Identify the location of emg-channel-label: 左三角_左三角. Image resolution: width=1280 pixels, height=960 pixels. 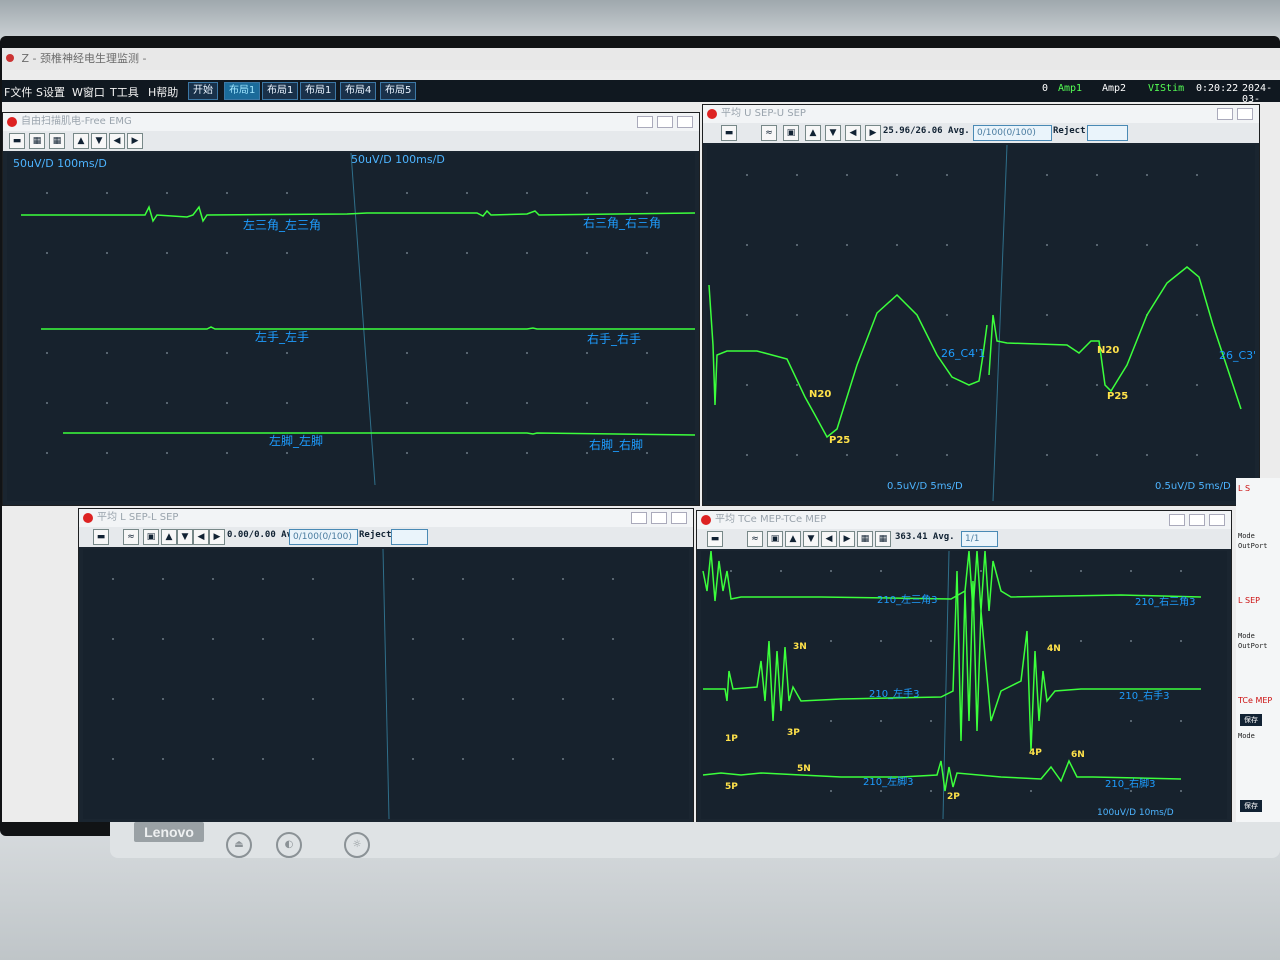
(282, 224).